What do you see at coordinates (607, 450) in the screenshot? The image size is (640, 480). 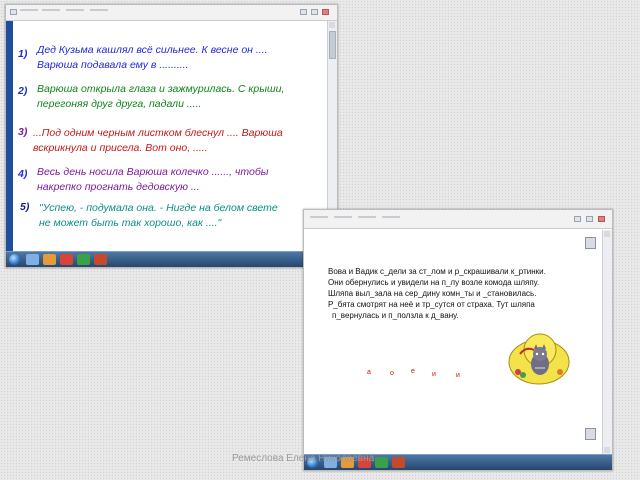 I see `scroll-down-arrow` at bounding box center [607, 450].